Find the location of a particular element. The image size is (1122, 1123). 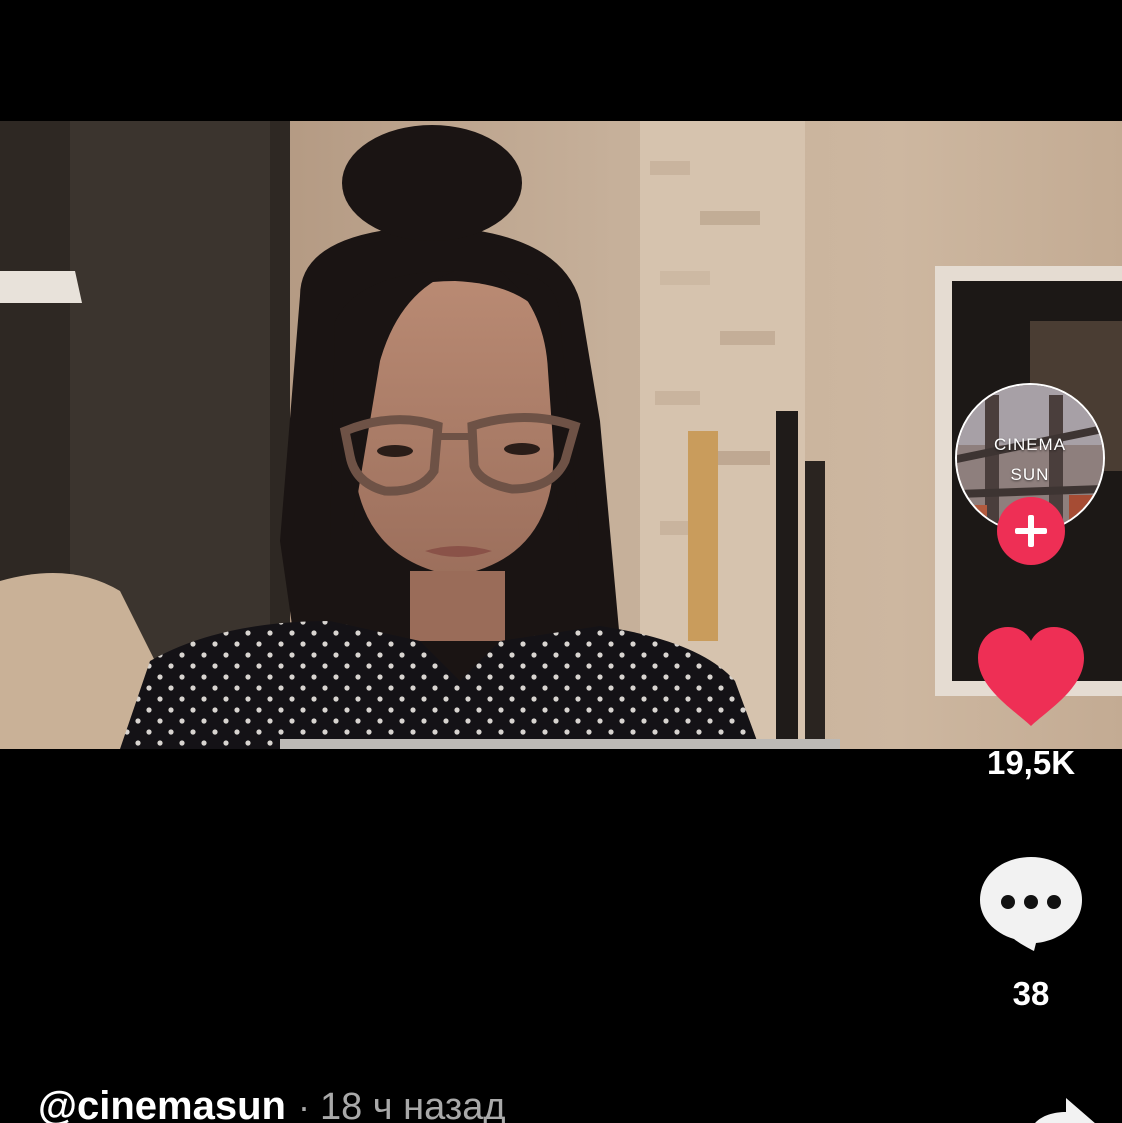

like-count: 19,5K is located at coordinates (1031, 762).